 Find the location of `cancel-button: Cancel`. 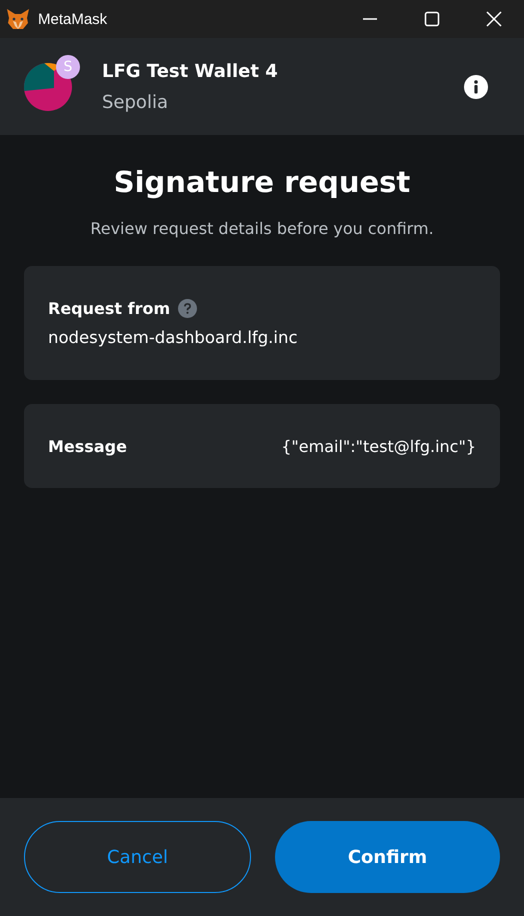

cancel-button: Cancel is located at coordinates (137, 857).